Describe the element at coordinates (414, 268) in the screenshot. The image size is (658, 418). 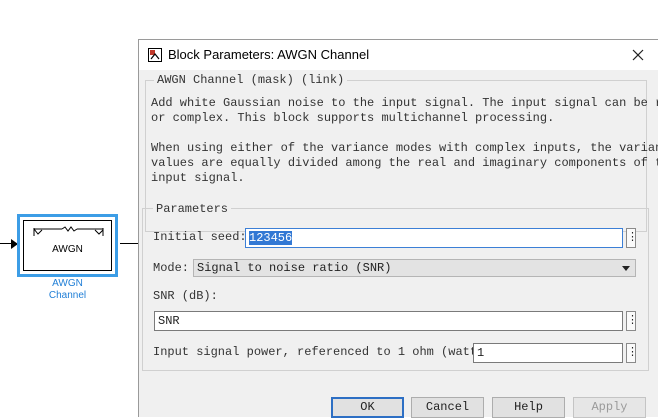
I see `mode-select: Signal to noise ratio (SNR)` at that location.